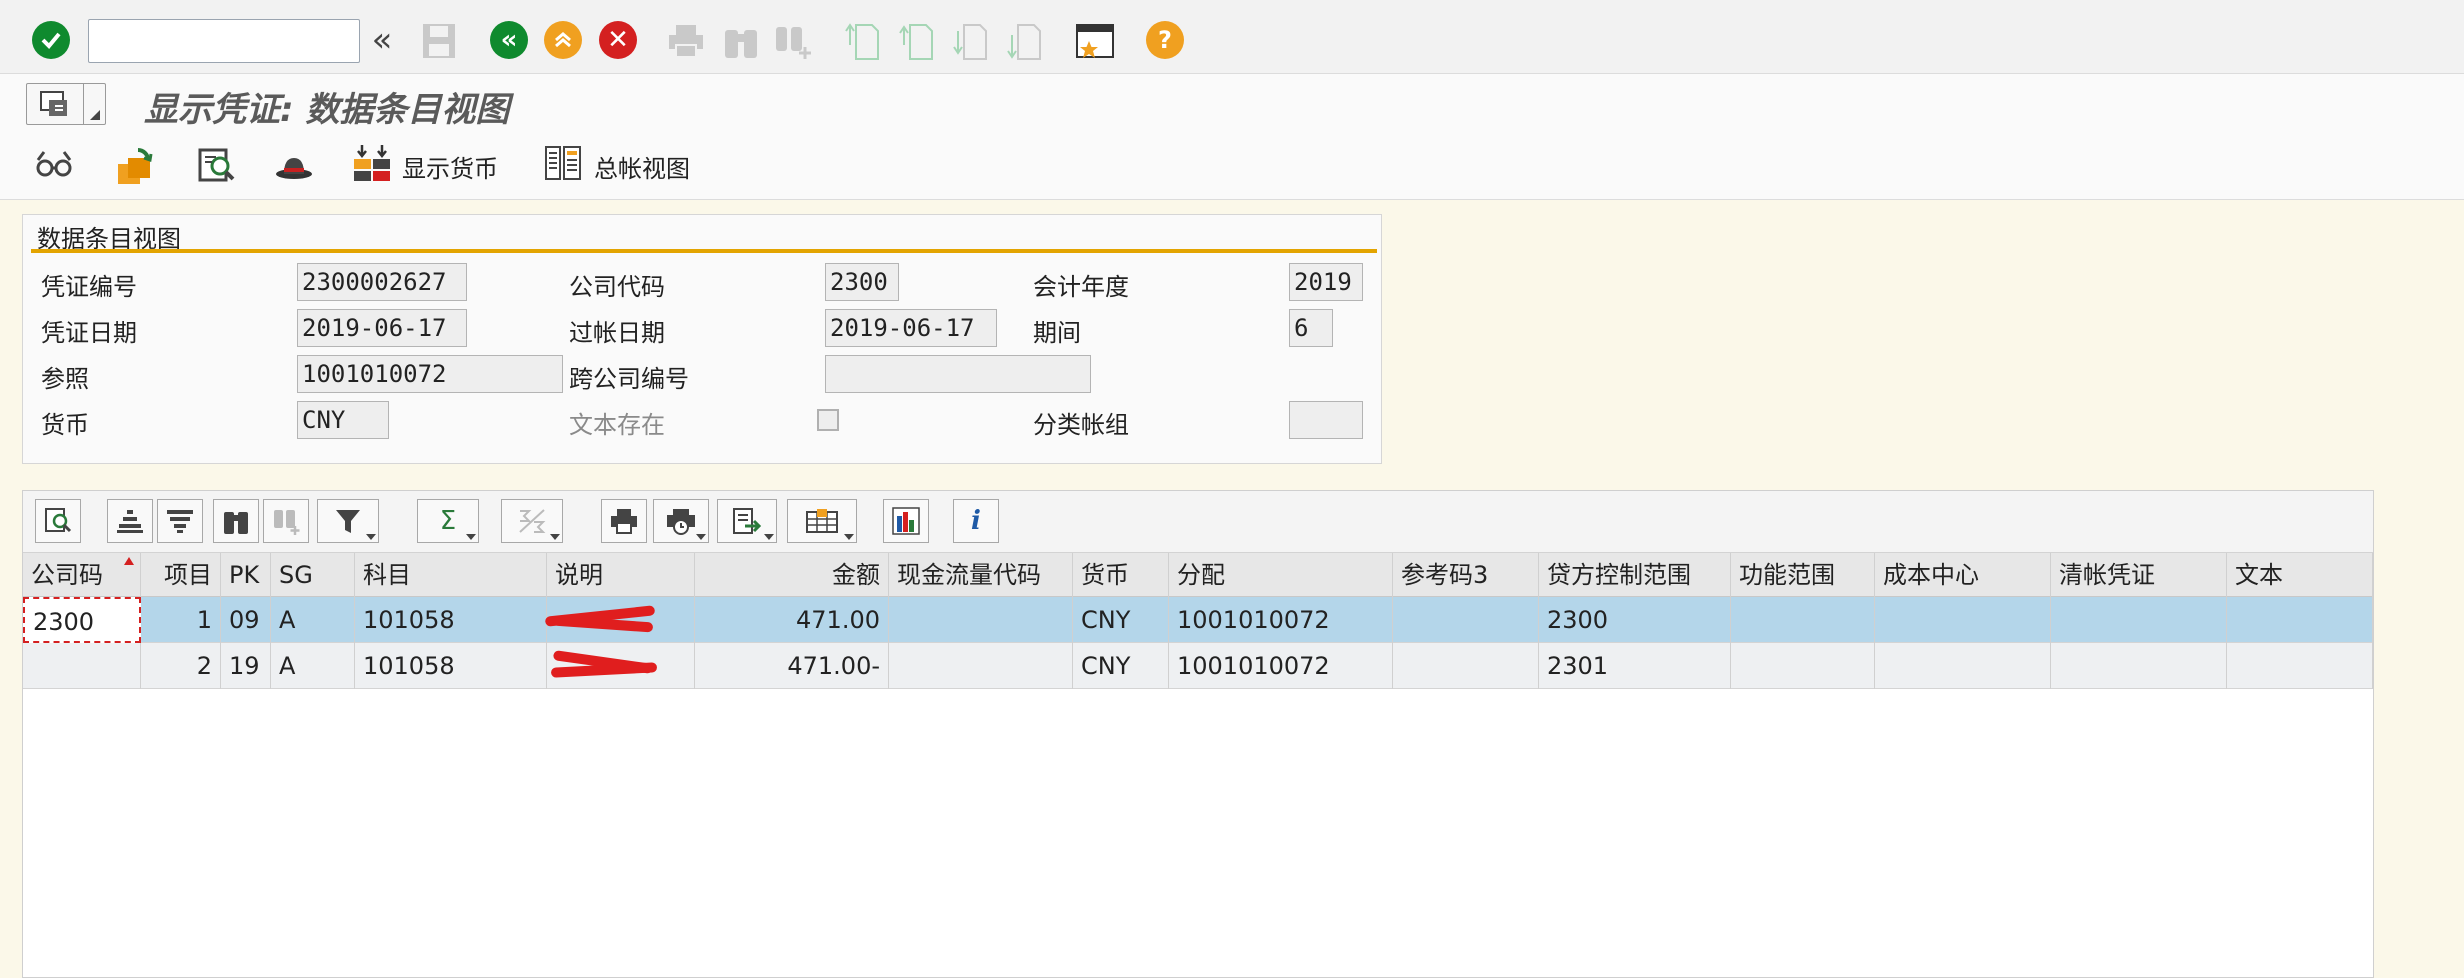  Describe the element at coordinates (181, 666) in the screenshot. I see `item-cell: 2` at that location.